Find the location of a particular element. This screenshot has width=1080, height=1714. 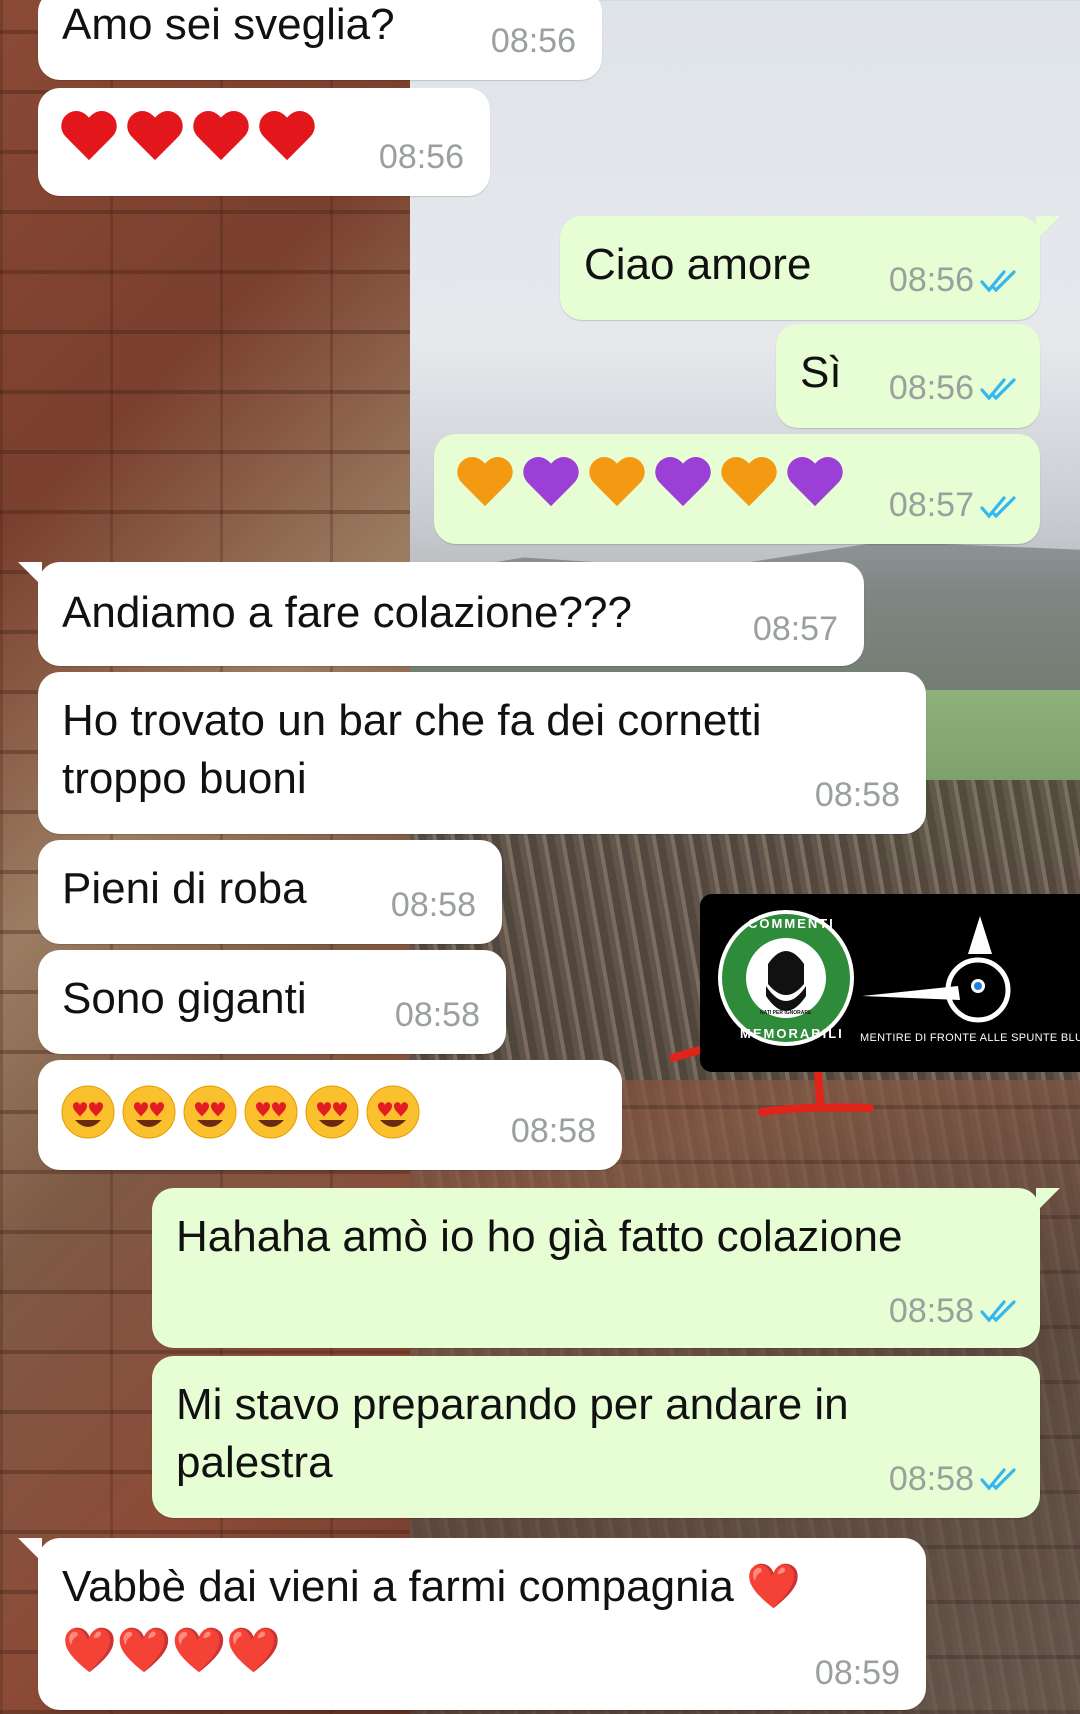

message-incoming: 08:58 is located at coordinates (330, 1115).